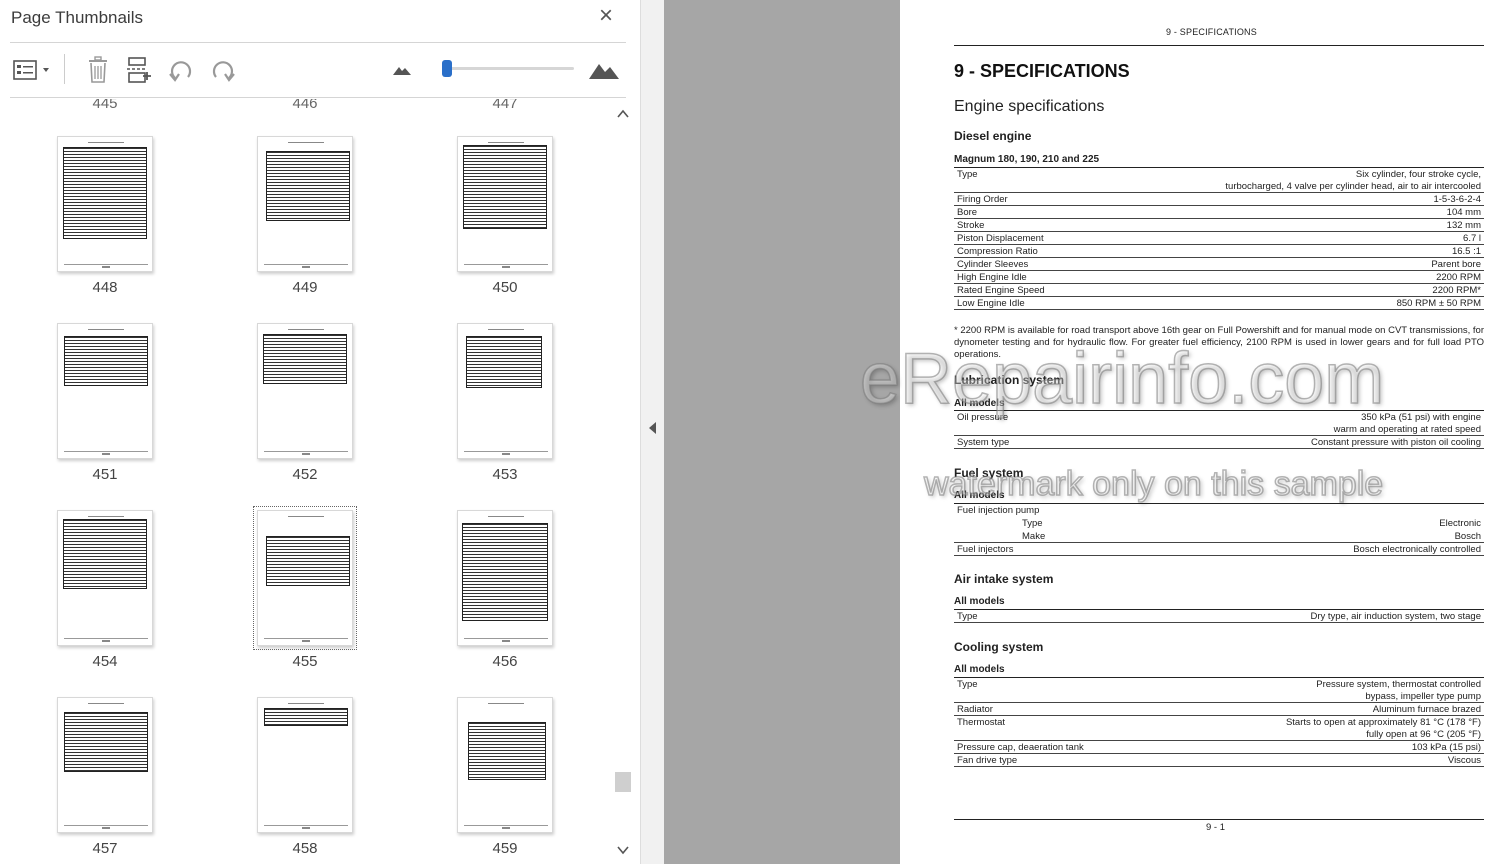 The image size is (1505, 864). Describe the element at coordinates (985, 549) in the screenshot. I see `spec-label: Fuel injectors` at that location.